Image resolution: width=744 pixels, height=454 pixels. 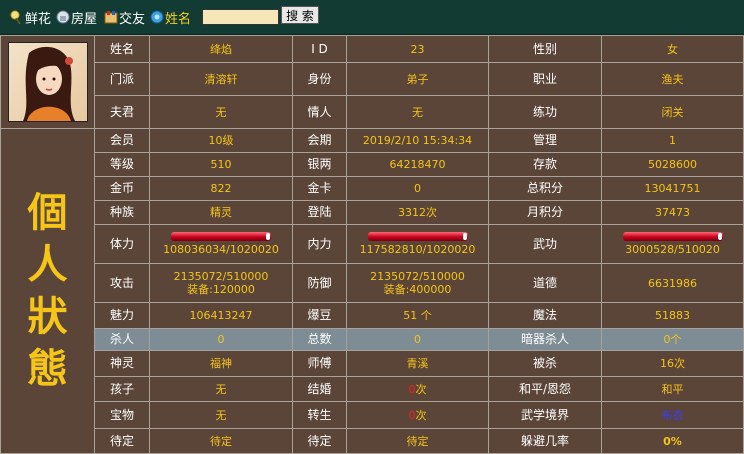 I want to click on label-cell: 杀人, so click(x=122, y=339).